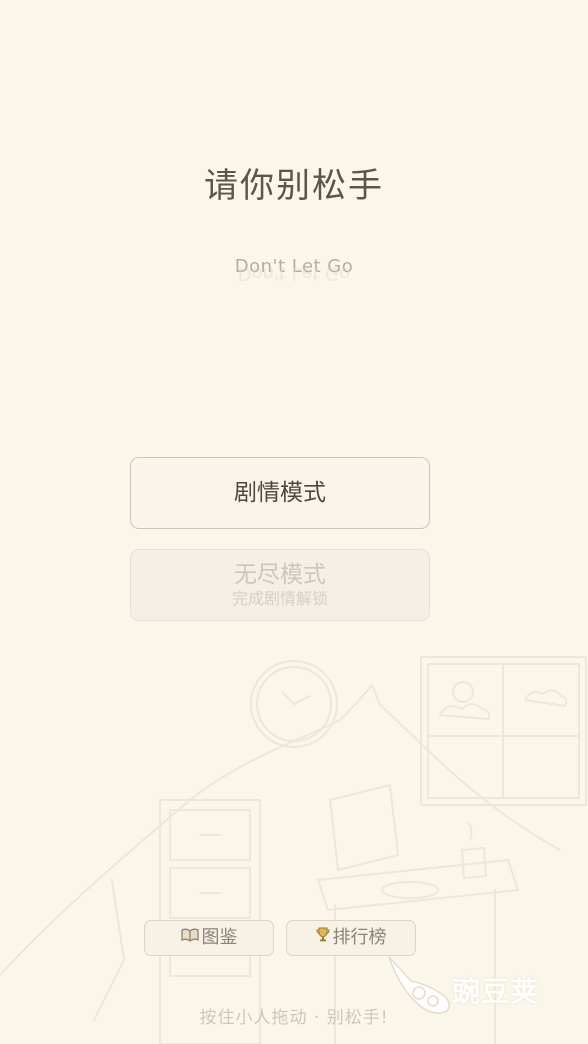  I want to click on endless-mode-button: 无尽模式 完成剧情解锁, so click(280, 585).